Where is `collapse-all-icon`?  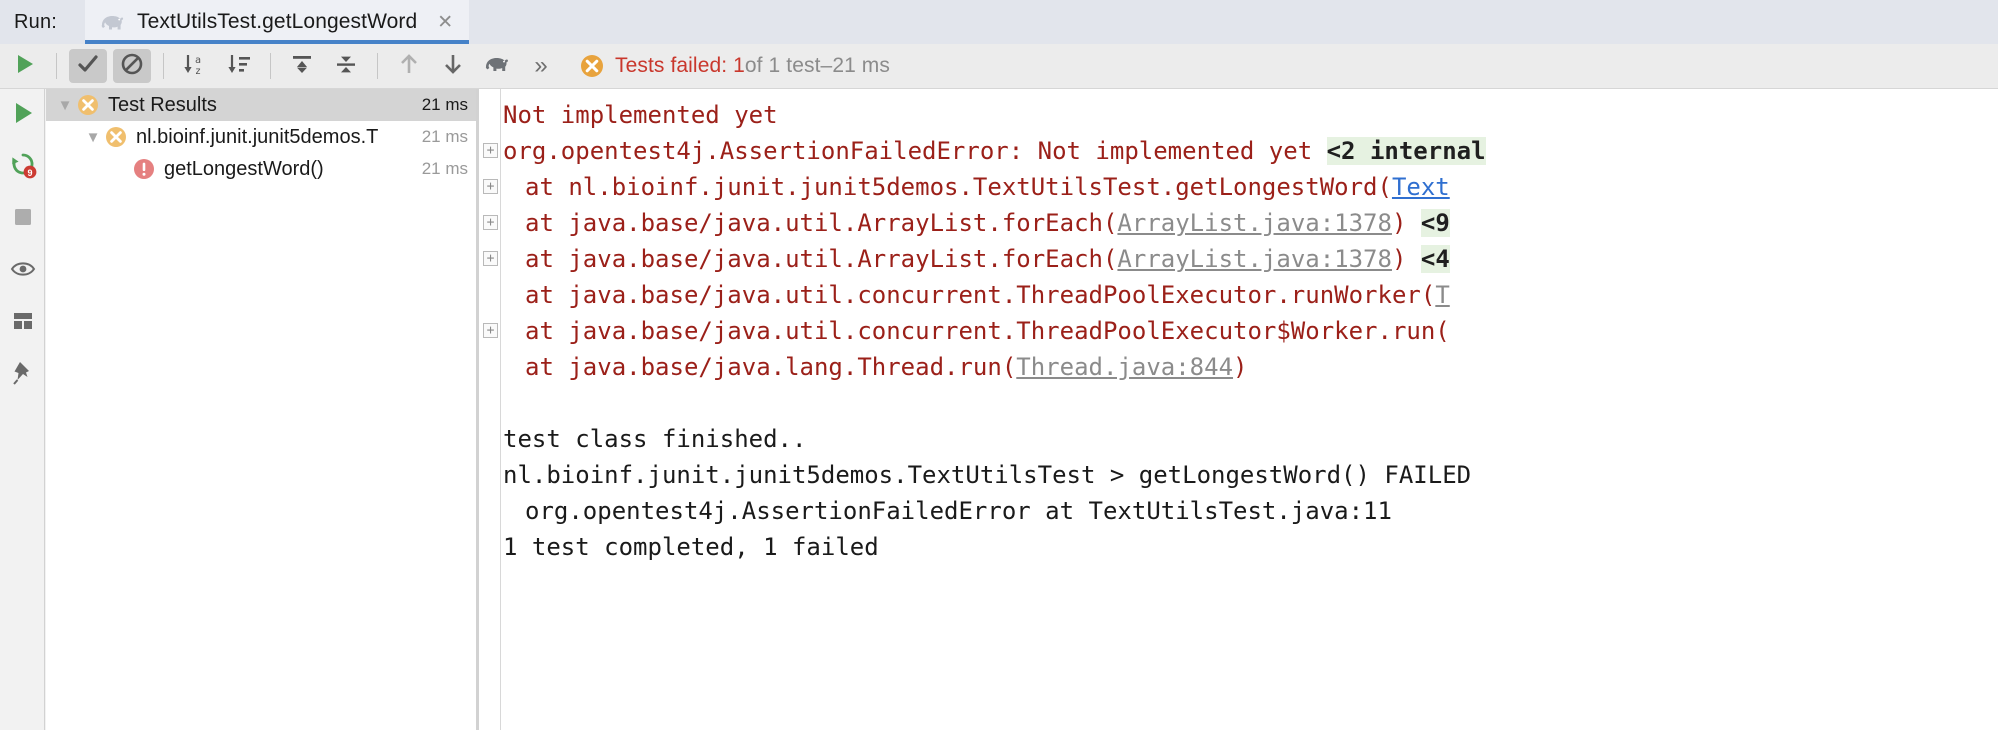
collapse-all-icon is located at coordinates (346, 66).